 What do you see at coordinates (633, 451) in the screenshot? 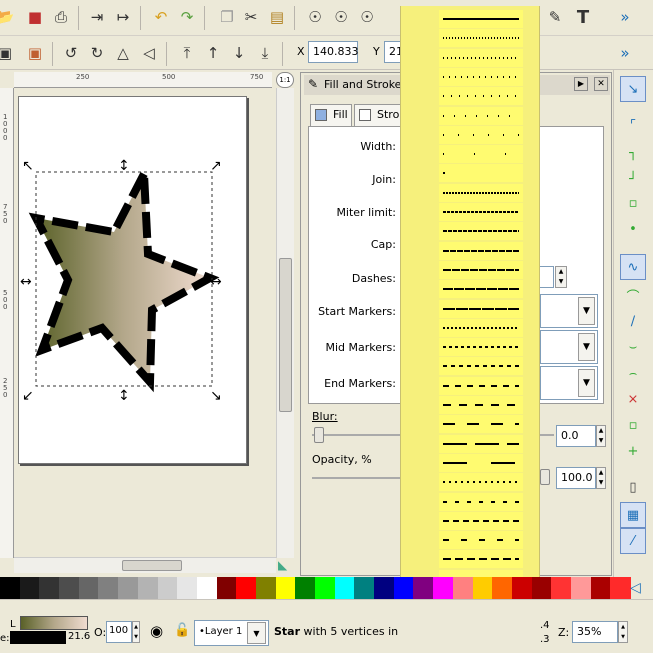
I see `snap-rotation-center-icon: +` at bounding box center [633, 451].